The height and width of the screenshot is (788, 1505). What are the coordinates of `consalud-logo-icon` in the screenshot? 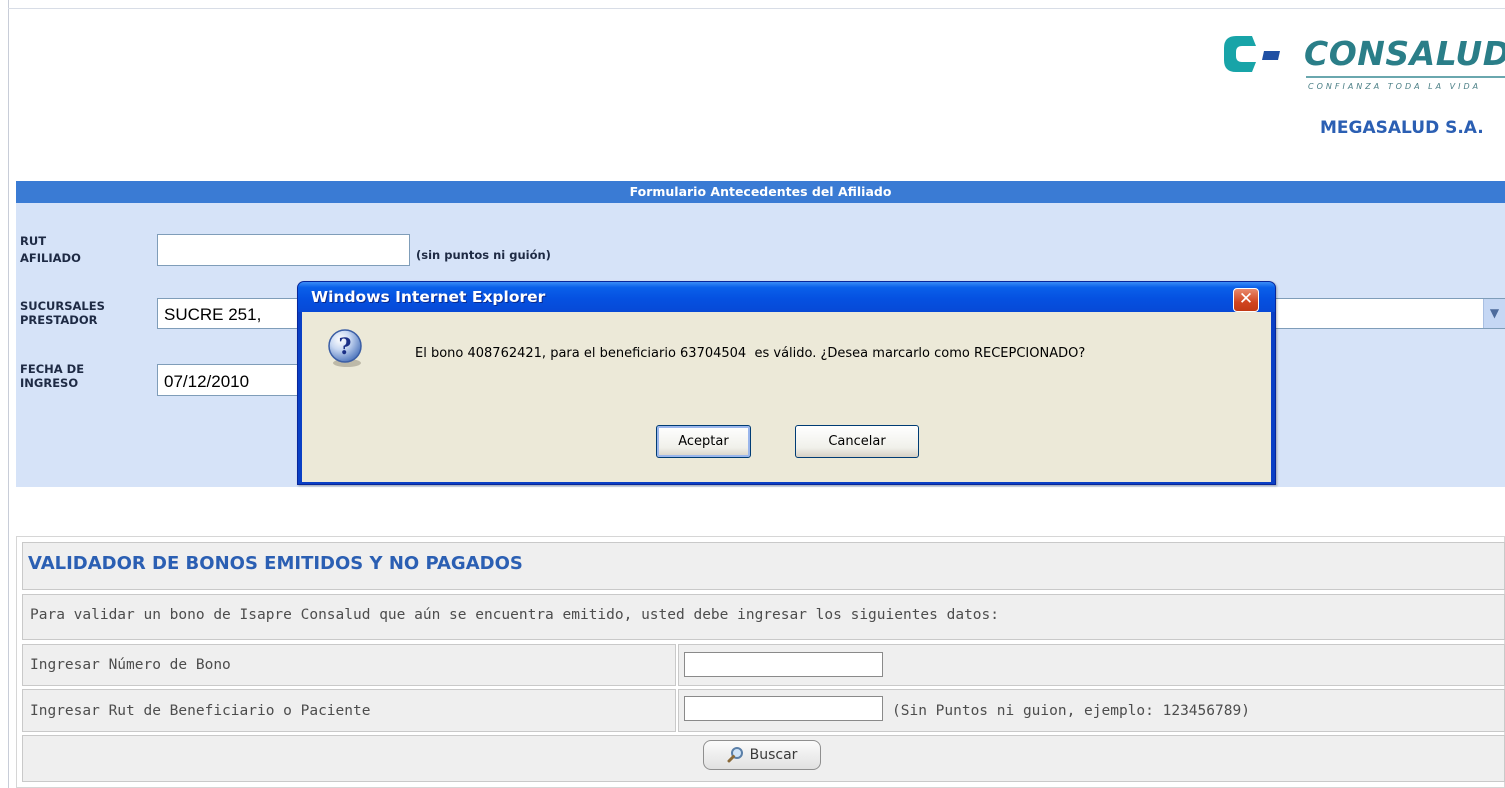 It's located at (1252, 54).